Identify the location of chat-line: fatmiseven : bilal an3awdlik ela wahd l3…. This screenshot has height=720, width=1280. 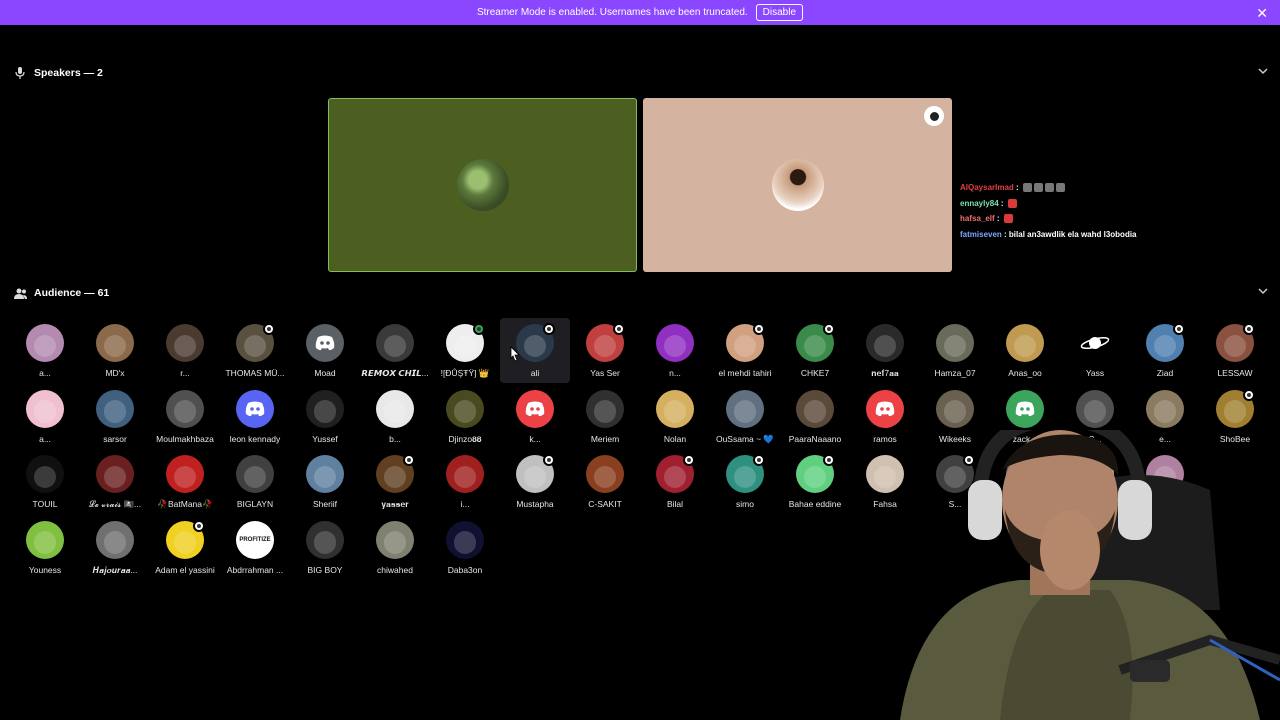
(1110, 235).